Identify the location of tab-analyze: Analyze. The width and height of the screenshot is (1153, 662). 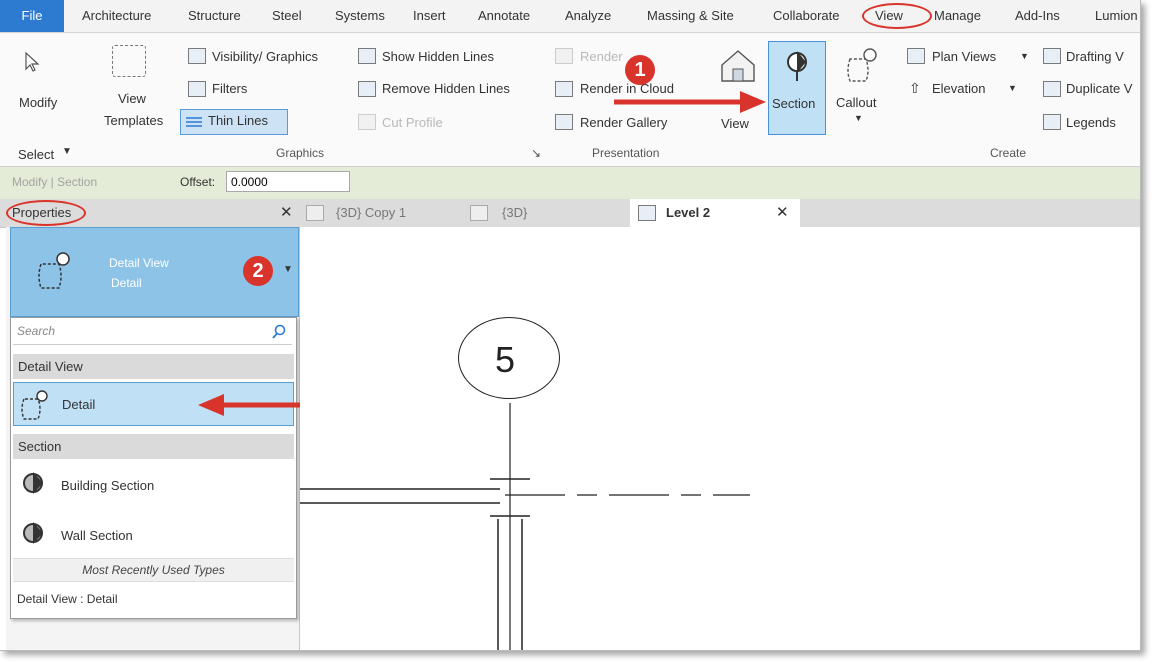
(588, 15).